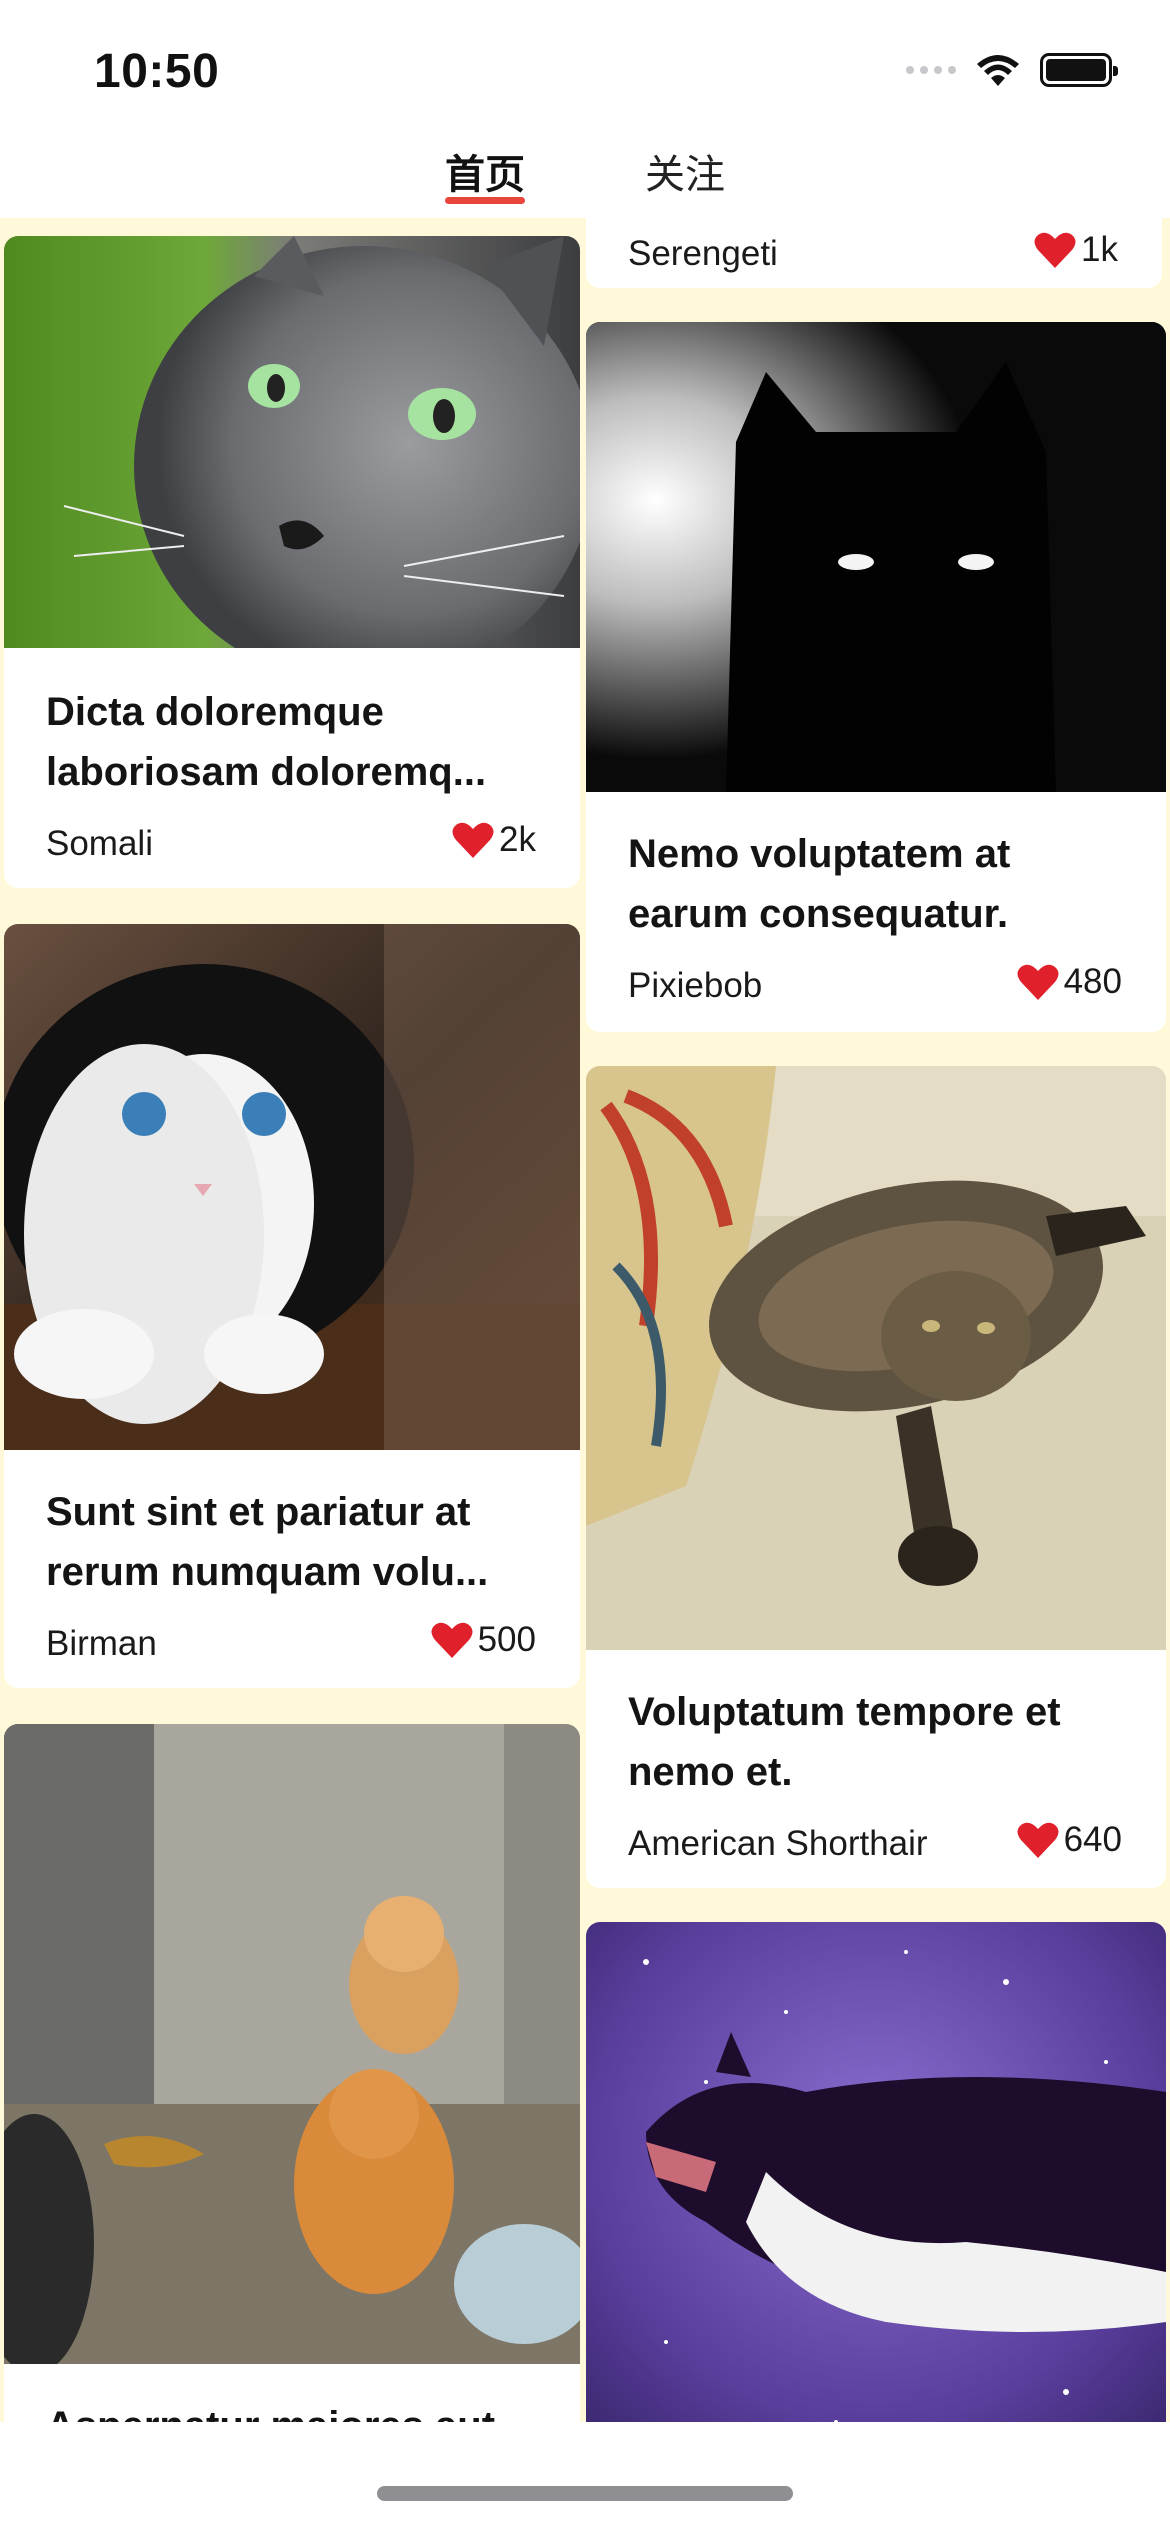 This screenshot has width=1170, height=2532. Describe the element at coordinates (485, 200) in the screenshot. I see `tab-active-indicator` at that location.